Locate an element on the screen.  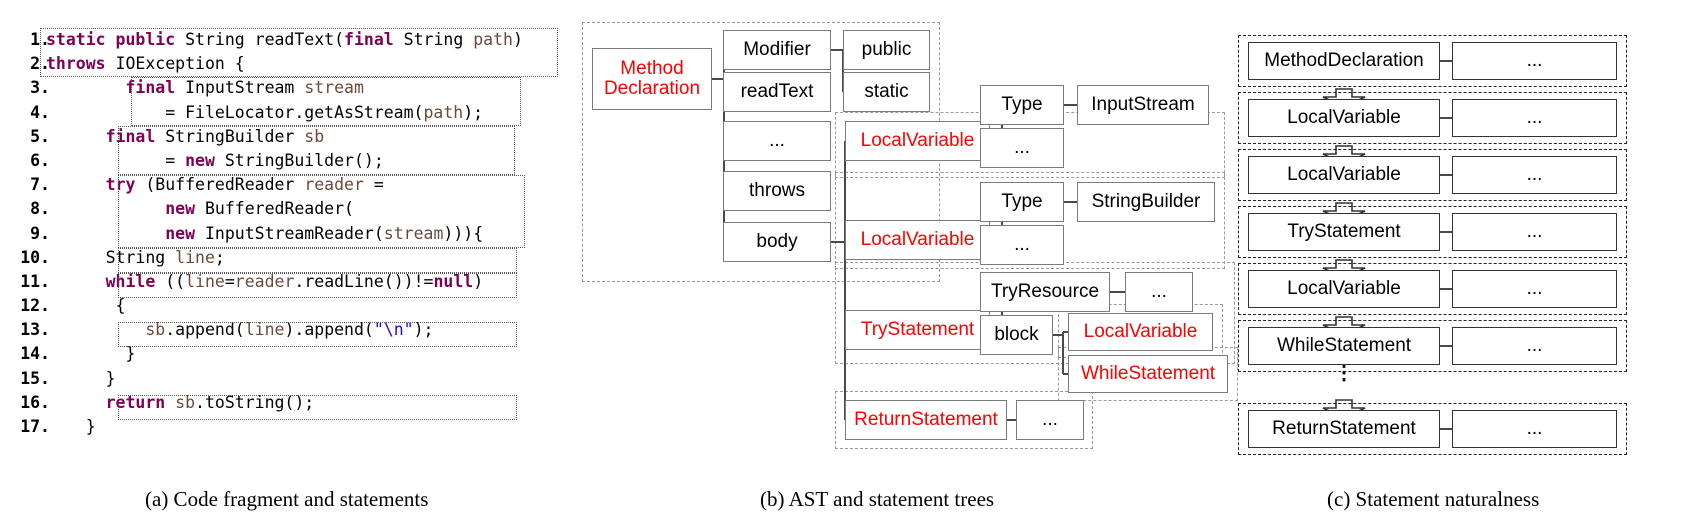
caption-b: (b) AST and statement trees is located at coordinates (877, 499).